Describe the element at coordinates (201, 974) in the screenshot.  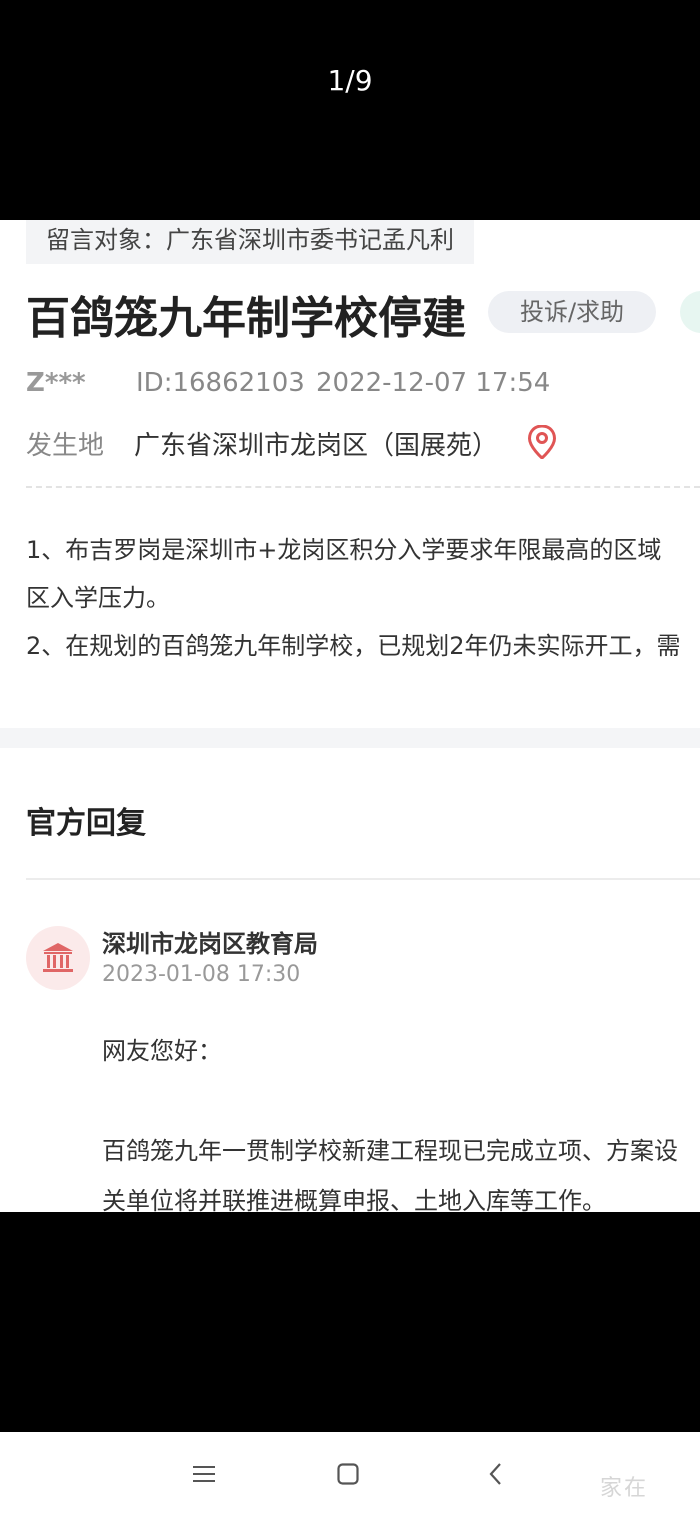
I see `reply-date: 2023-01-08 17:30` at that location.